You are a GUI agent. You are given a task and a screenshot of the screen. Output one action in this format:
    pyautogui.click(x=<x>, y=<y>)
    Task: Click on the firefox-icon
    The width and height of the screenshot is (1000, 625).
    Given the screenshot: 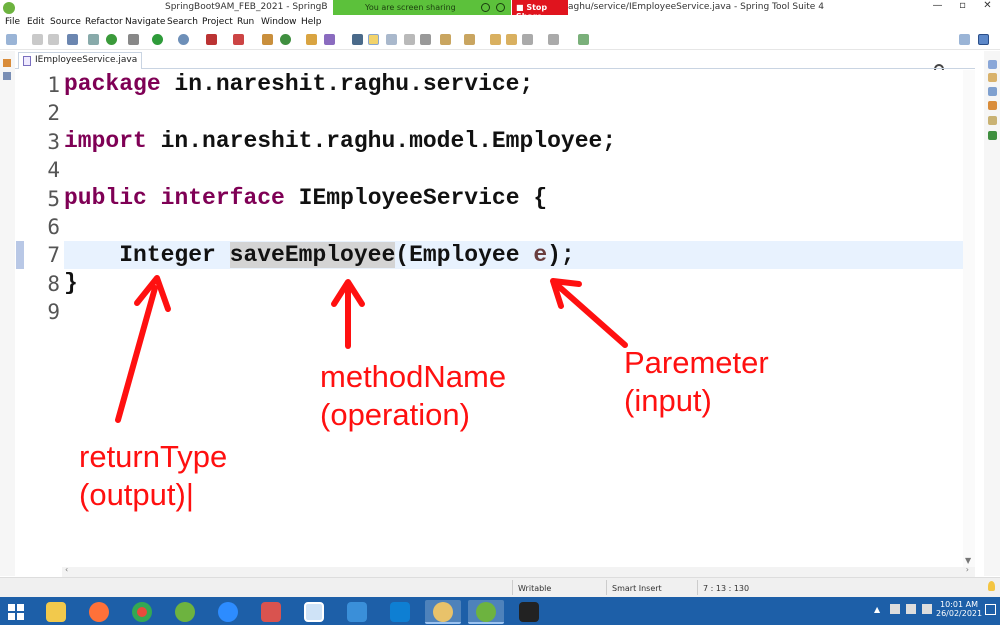 What is the action you would take?
    pyautogui.click(x=99, y=612)
    